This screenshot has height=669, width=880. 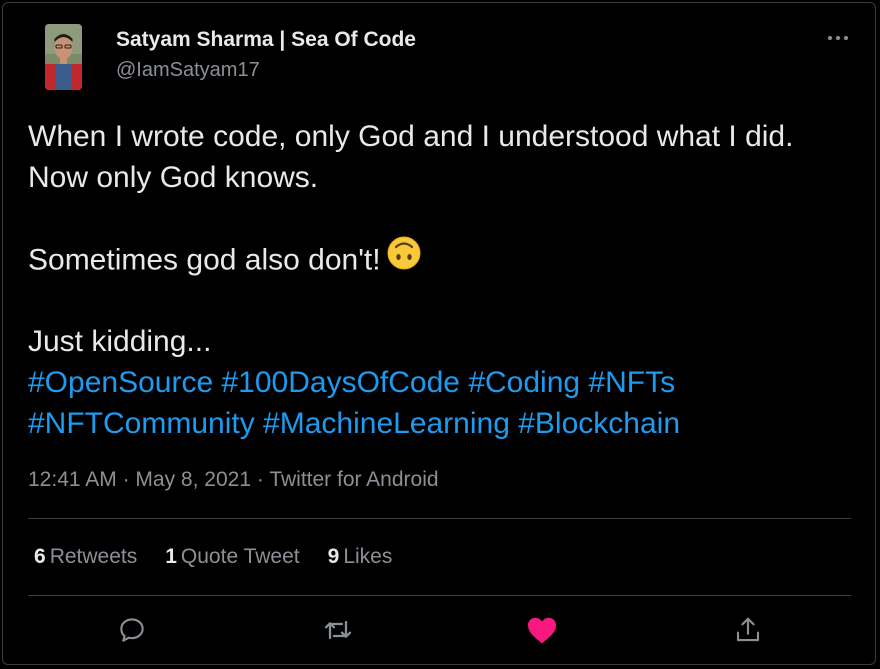 I want to click on likes-stat: 9 Likes, so click(x=360, y=557).